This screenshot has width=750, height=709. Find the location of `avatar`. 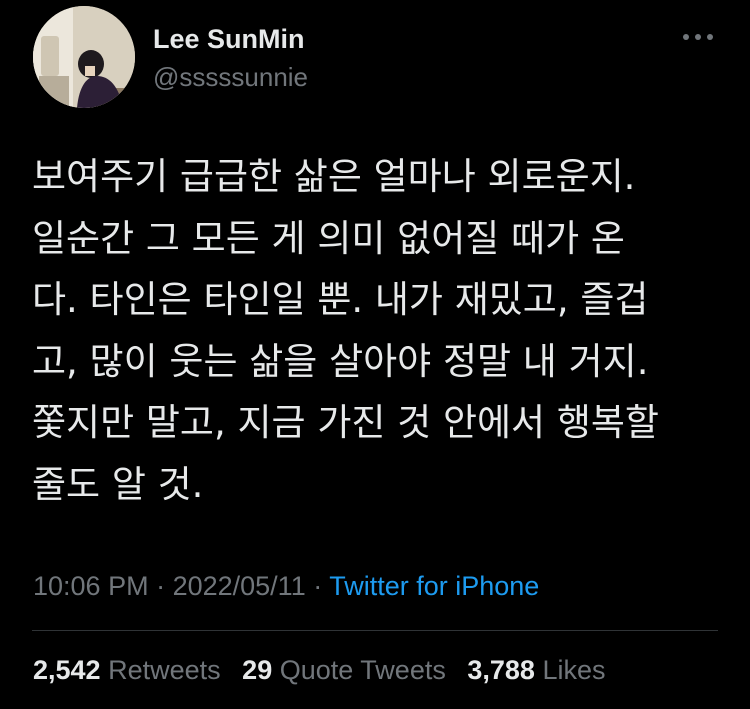

avatar is located at coordinates (84, 57).